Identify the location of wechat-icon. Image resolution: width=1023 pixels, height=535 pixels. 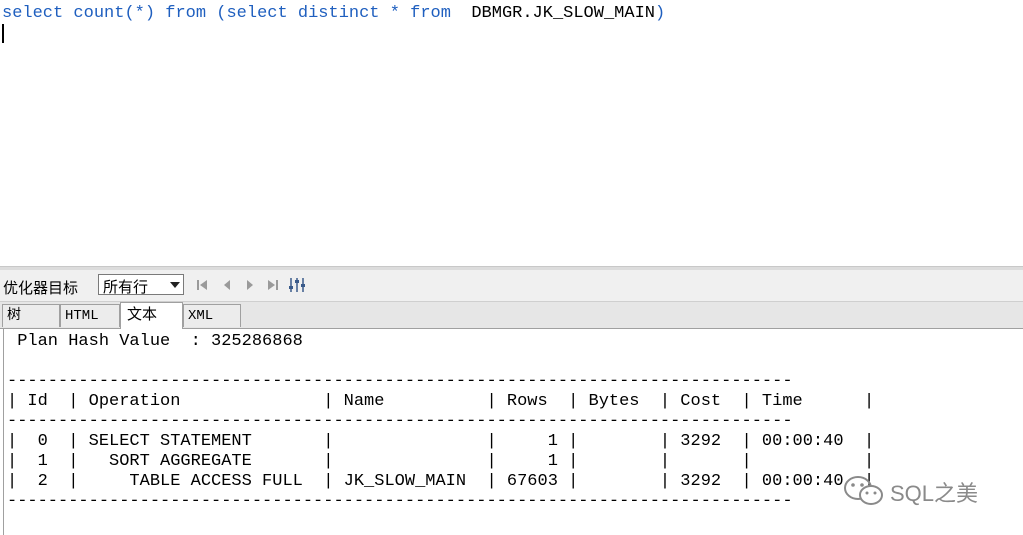
(863, 490).